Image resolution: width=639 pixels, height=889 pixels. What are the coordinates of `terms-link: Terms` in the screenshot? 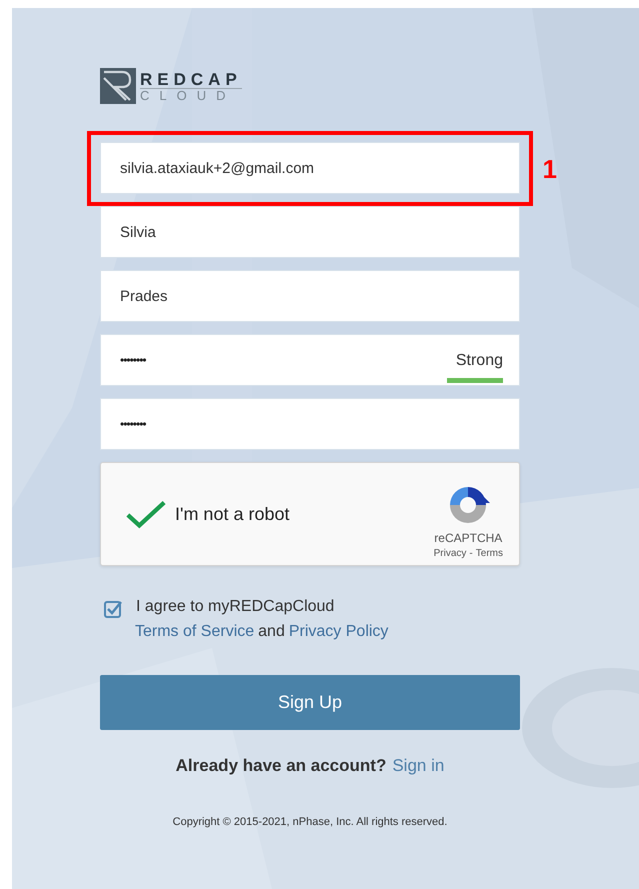 It's located at (489, 553).